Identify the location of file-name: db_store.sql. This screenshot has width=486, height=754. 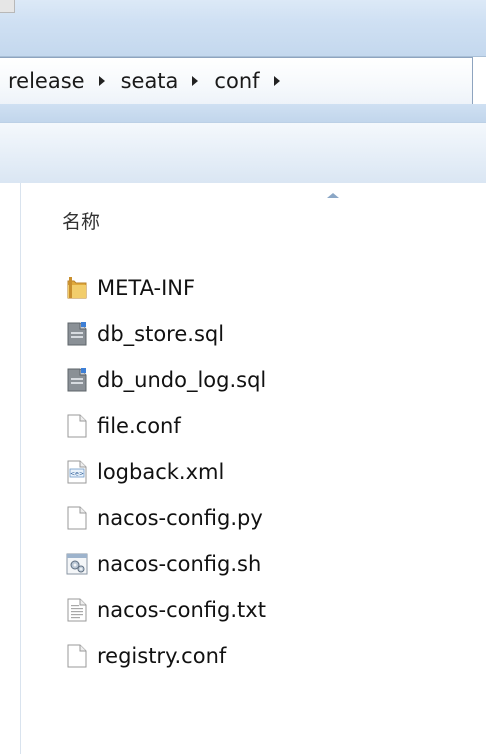
(161, 334).